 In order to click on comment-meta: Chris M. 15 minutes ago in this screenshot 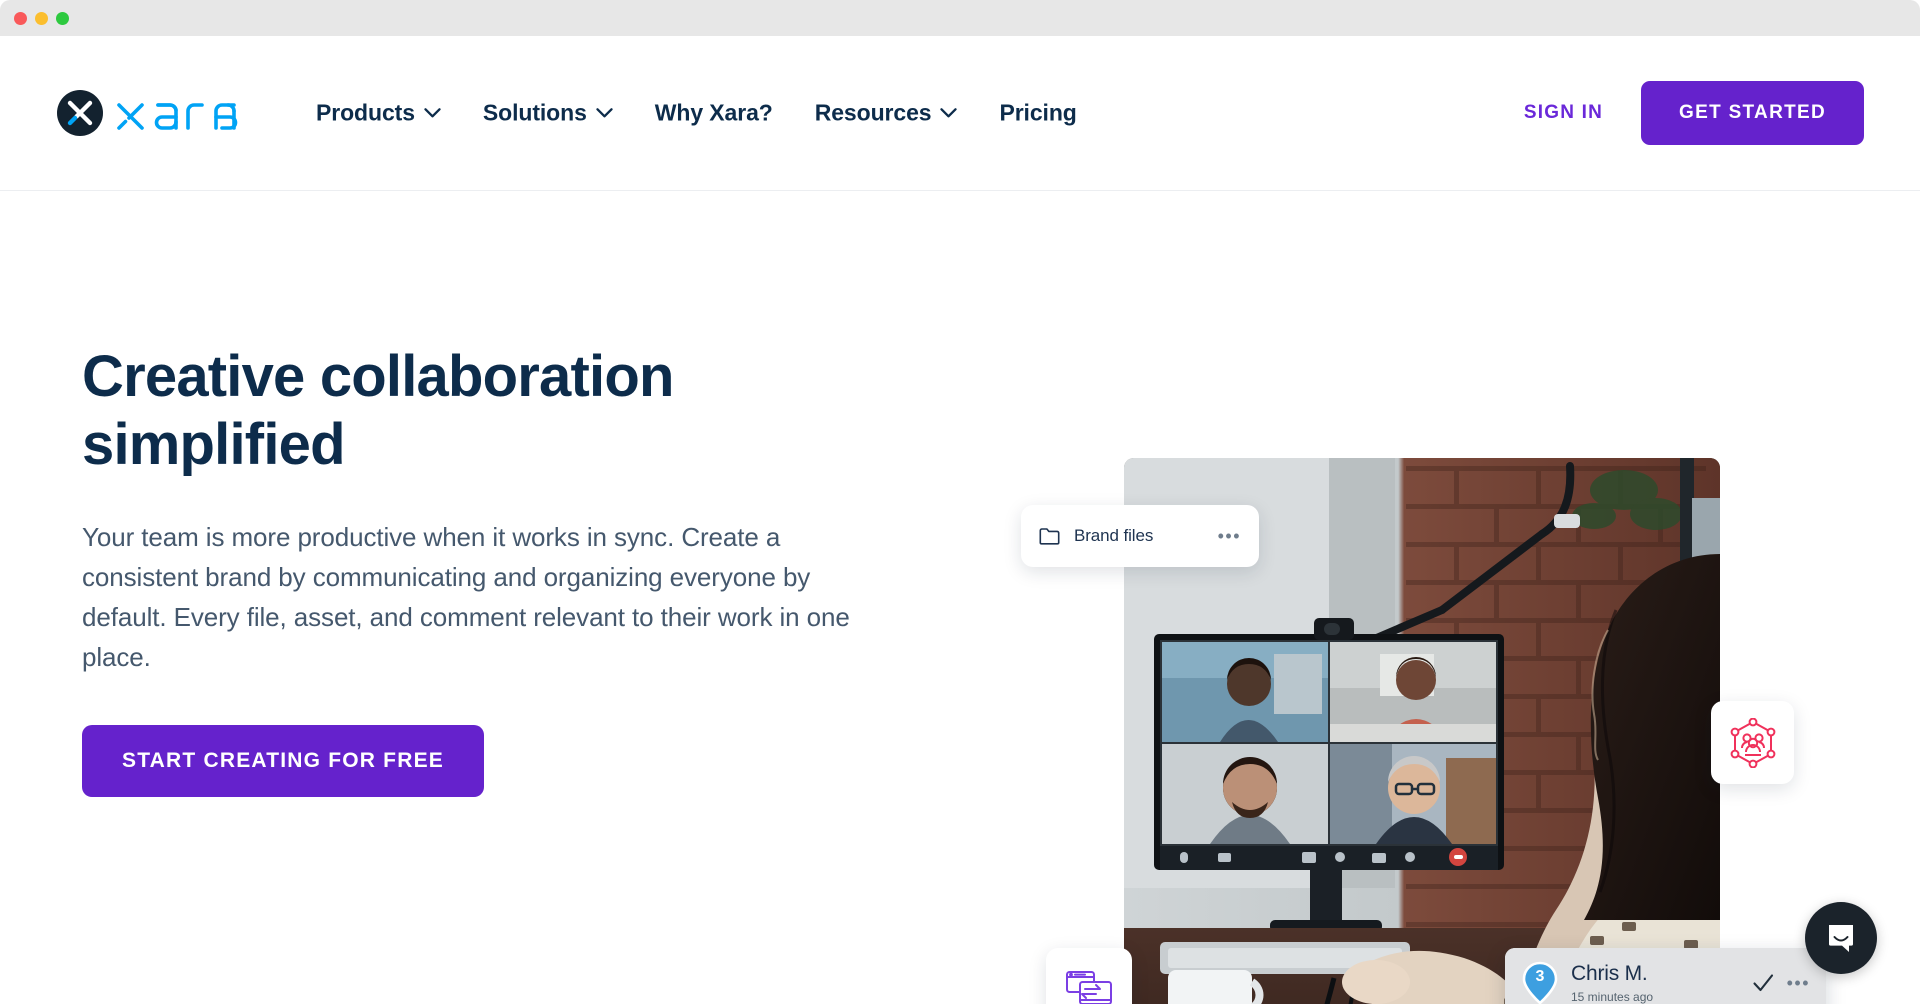, I will do `click(1655, 982)`.